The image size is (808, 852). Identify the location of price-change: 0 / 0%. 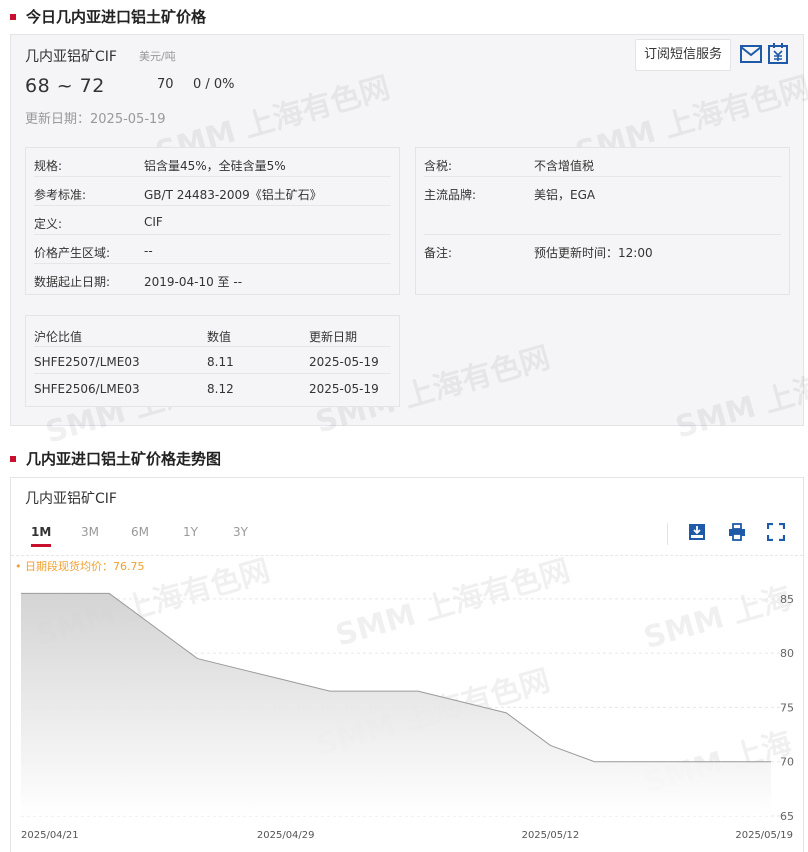
(214, 84).